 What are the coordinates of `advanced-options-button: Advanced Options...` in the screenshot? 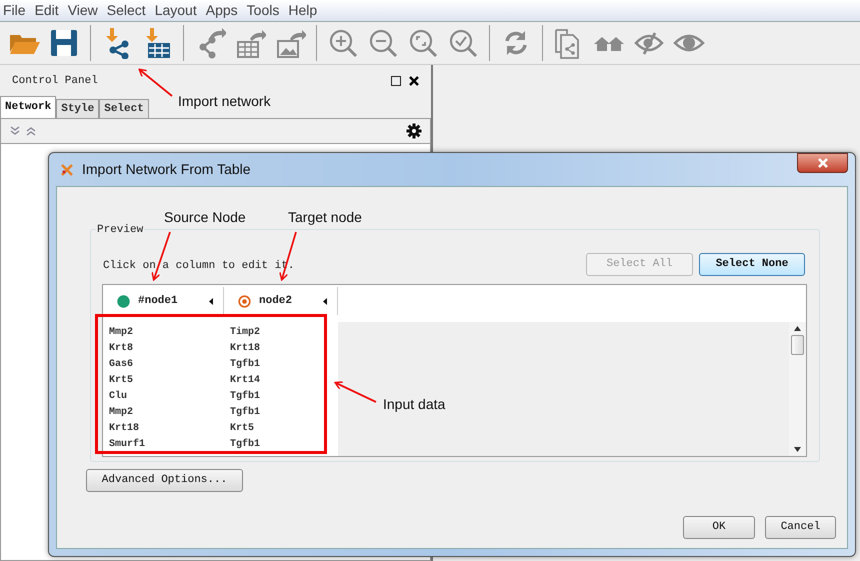 It's located at (164, 480).